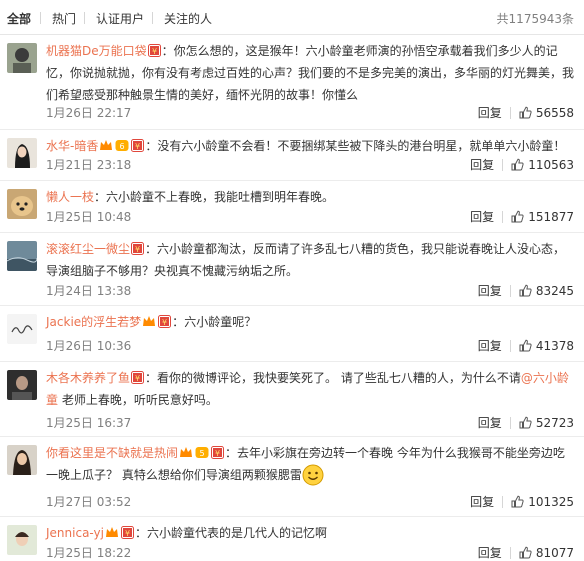 The height and width of the screenshot is (561, 584). I want to click on tab-all: 全部, so click(19, 18).